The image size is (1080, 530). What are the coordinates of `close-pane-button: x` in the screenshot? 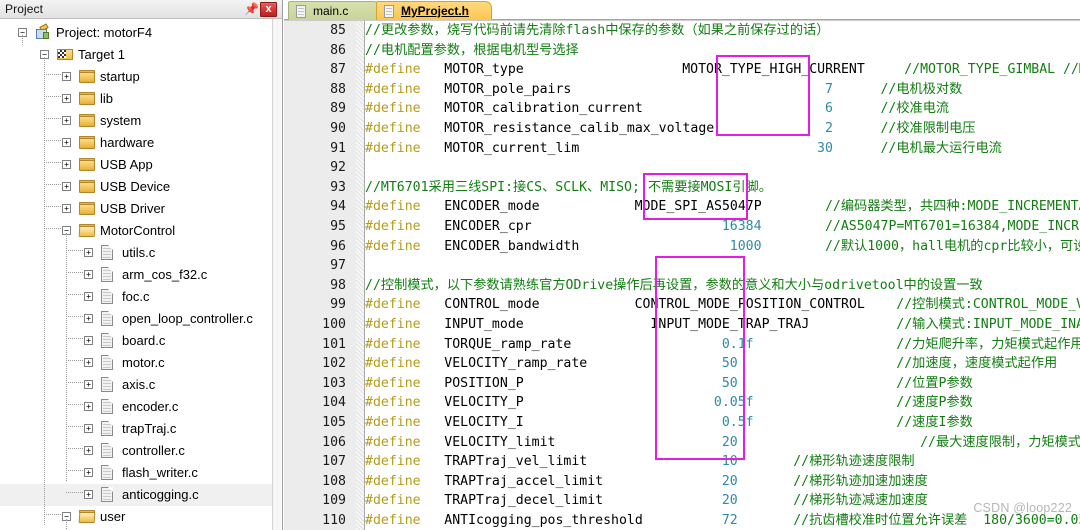 It's located at (268, 9).